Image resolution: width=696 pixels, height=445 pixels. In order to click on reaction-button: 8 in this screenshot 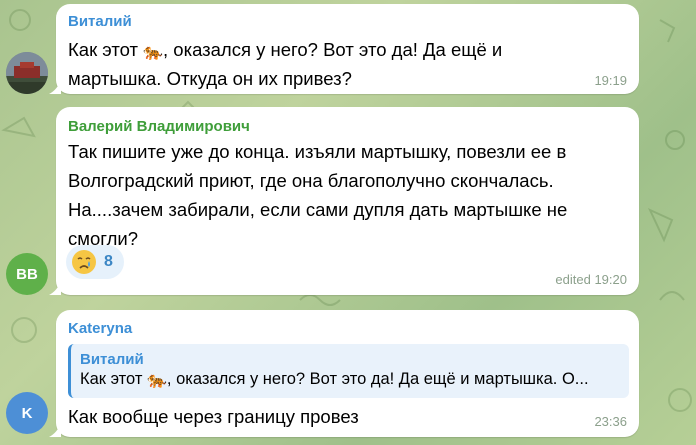, I will do `click(95, 262)`.